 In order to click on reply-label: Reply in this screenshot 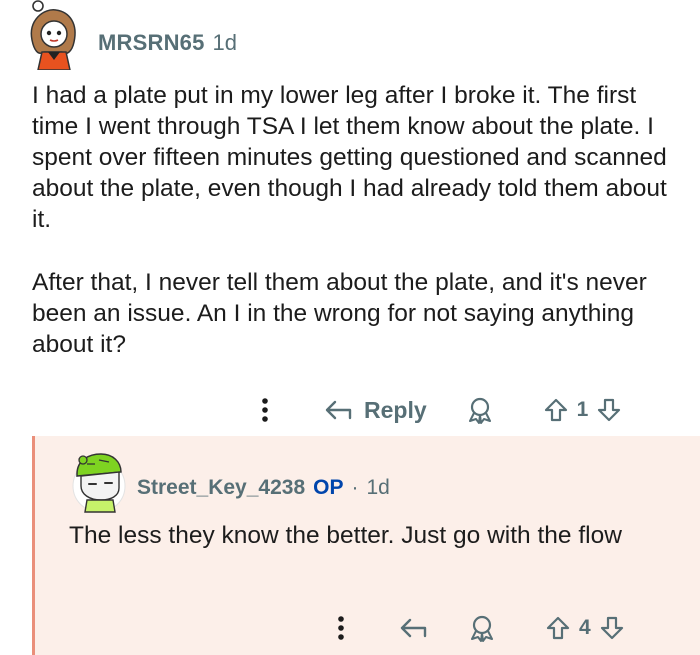, I will do `click(395, 409)`.